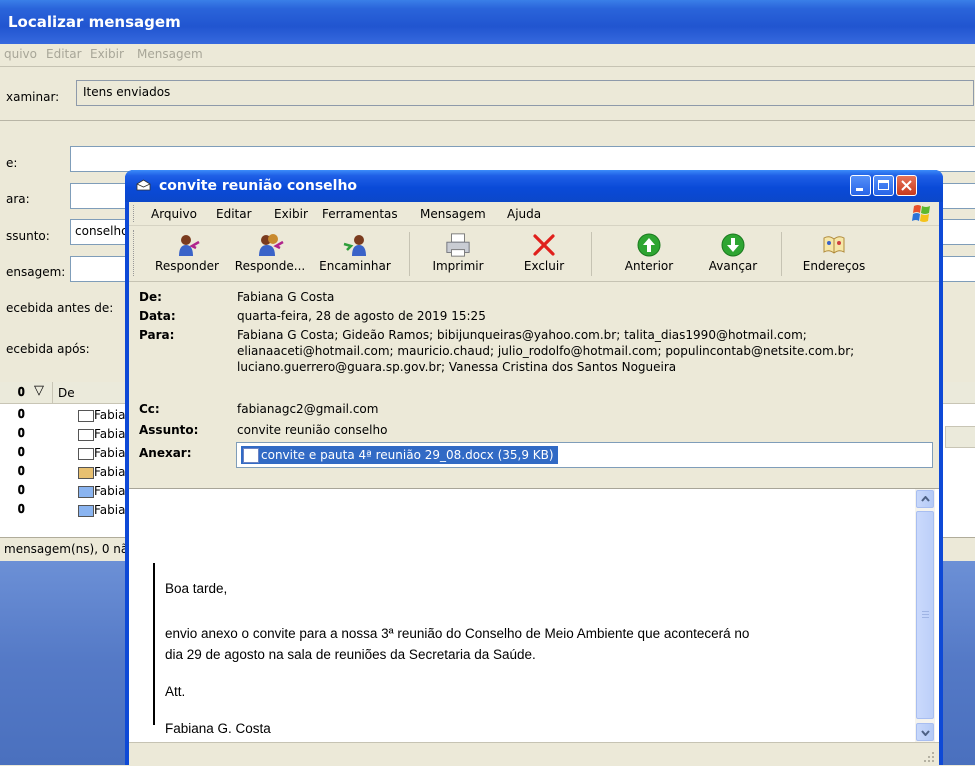 The image size is (975, 766). Describe the element at coordinates (733, 266) in the screenshot. I see `next-label: Avançar` at that location.